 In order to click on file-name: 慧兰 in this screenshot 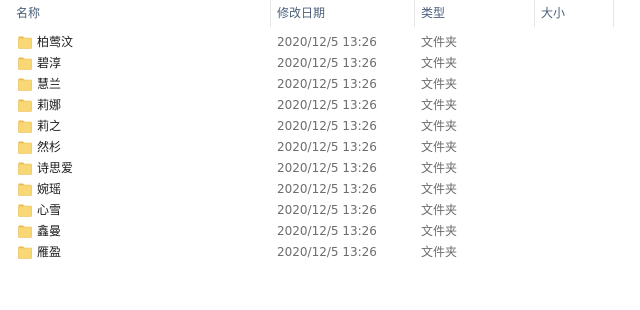, I will do `click(49, 84)`.